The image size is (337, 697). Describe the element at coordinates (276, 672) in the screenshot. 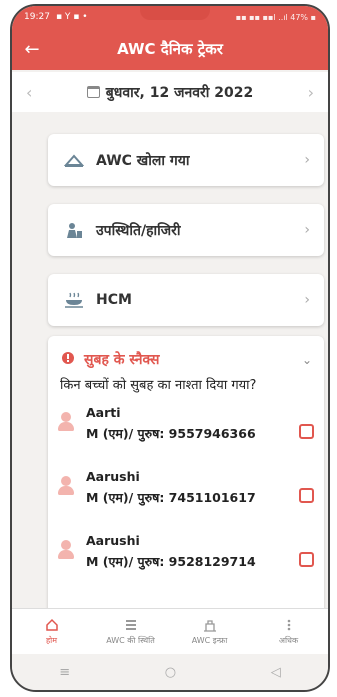

I see `back-triangle-icon: ◁` at that location.